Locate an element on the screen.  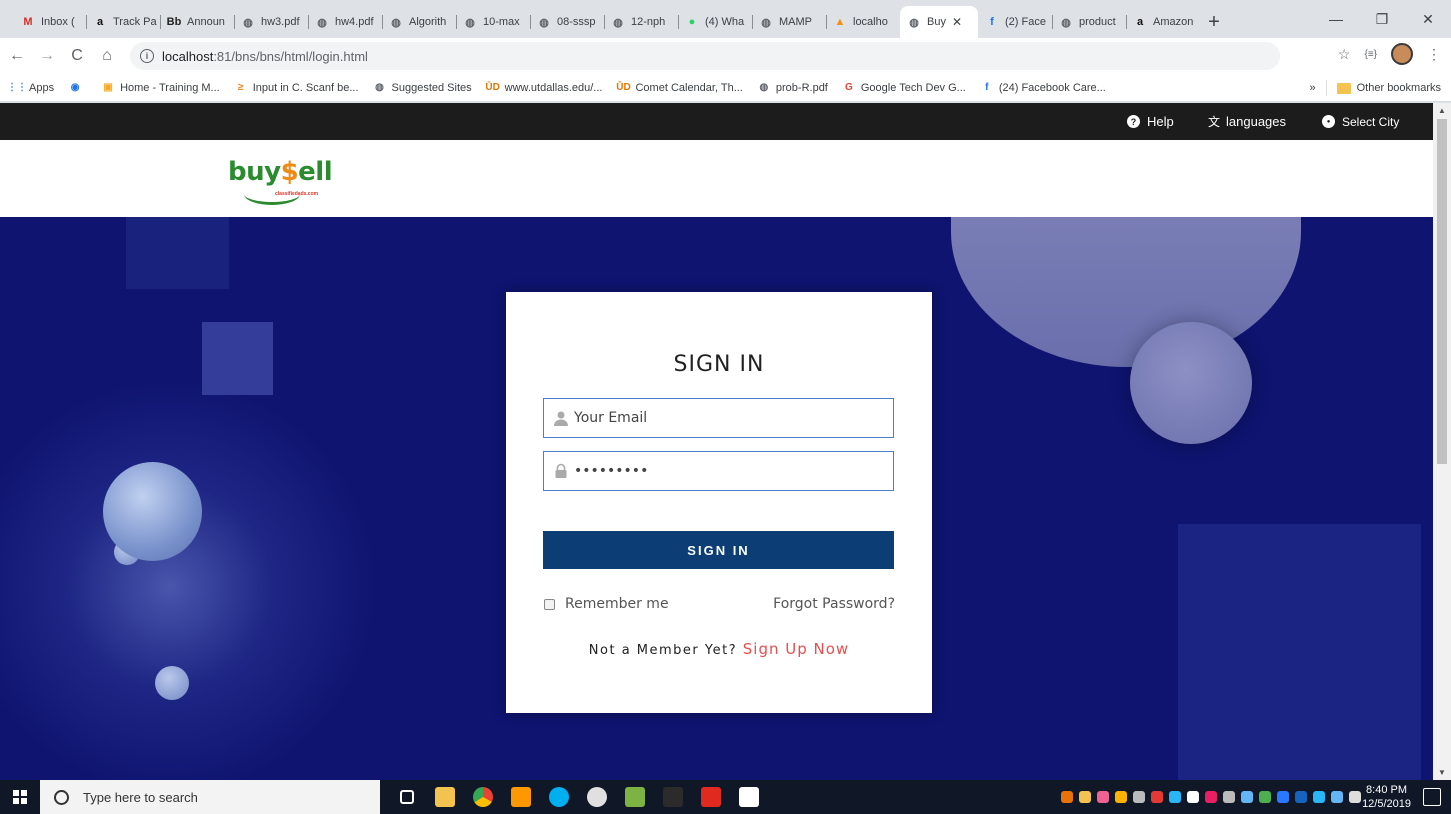
page-scrollbar: ▲ ▼ is located at coordinates (1442, 441).